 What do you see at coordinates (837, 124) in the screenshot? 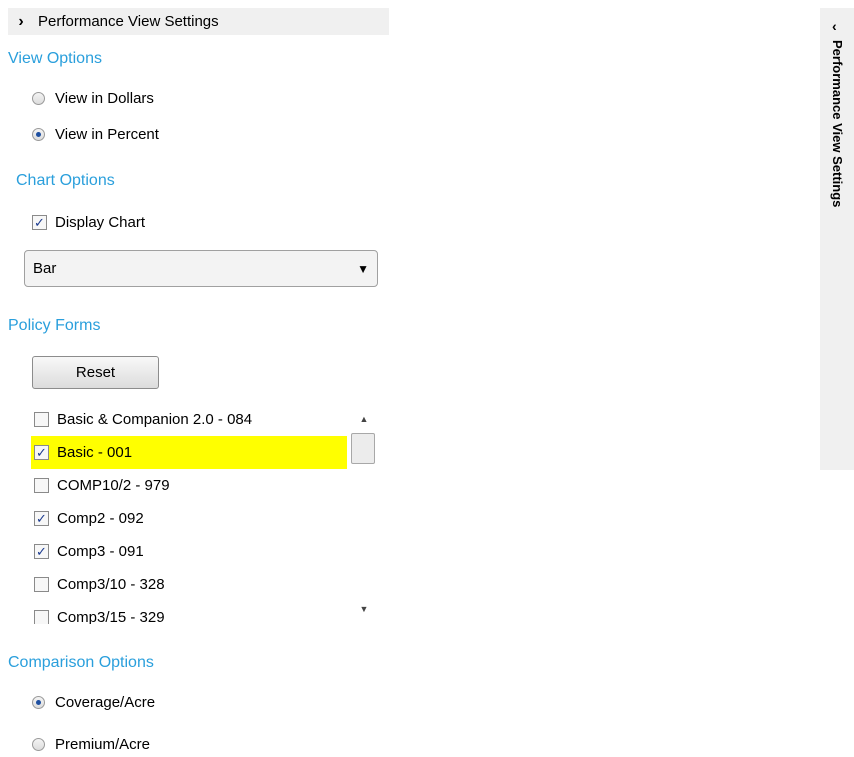
I see `side-tab-title: Performance View Settings` at bounding box center [837, 124].